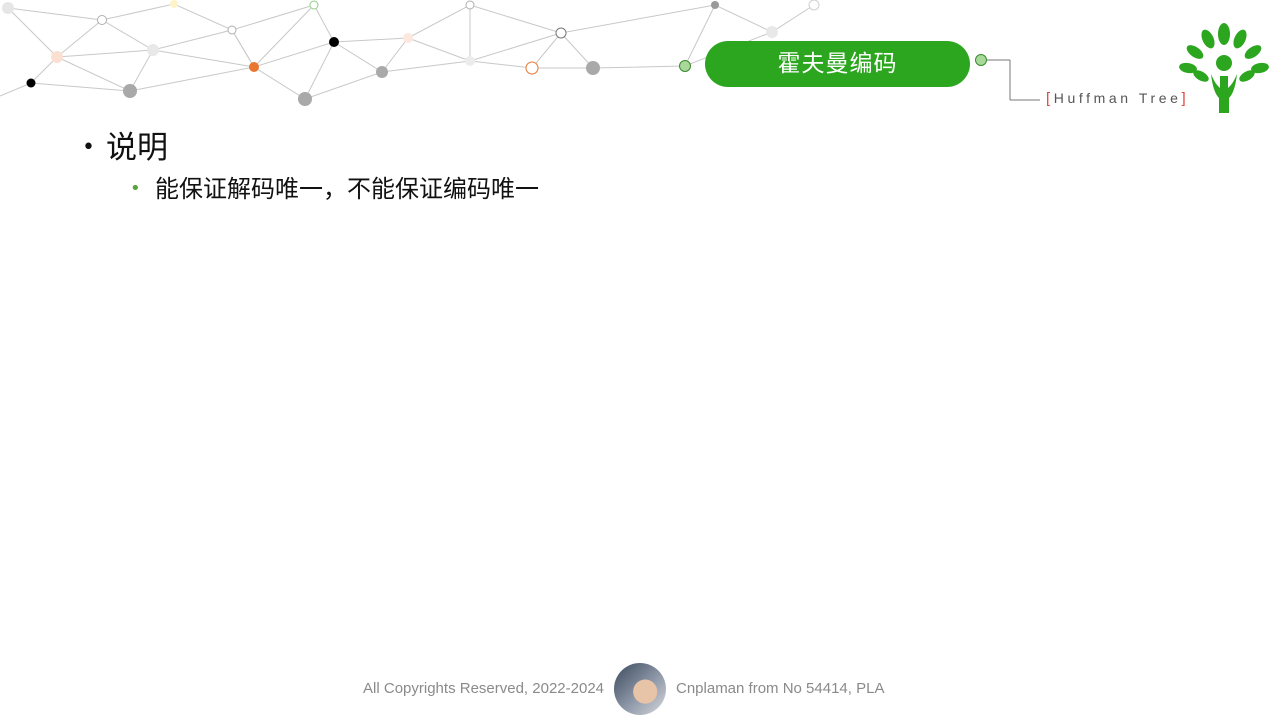  Describe the element at coordinates (137, 148) in the screenshot. I see `bullet-text: 说明` at that location.